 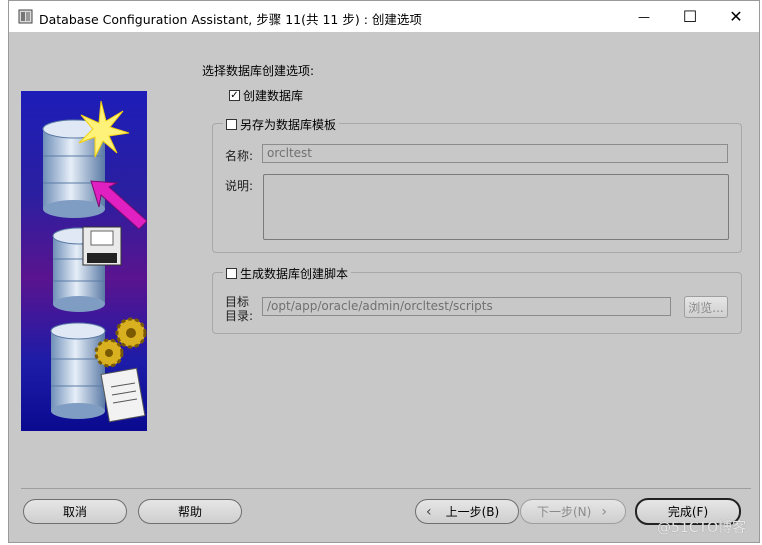 I want to click on section-label: 选择数据库创建选项:, so click(x=258, y=71).